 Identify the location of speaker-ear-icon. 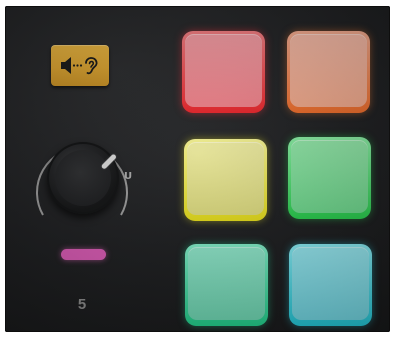
(79, 66).